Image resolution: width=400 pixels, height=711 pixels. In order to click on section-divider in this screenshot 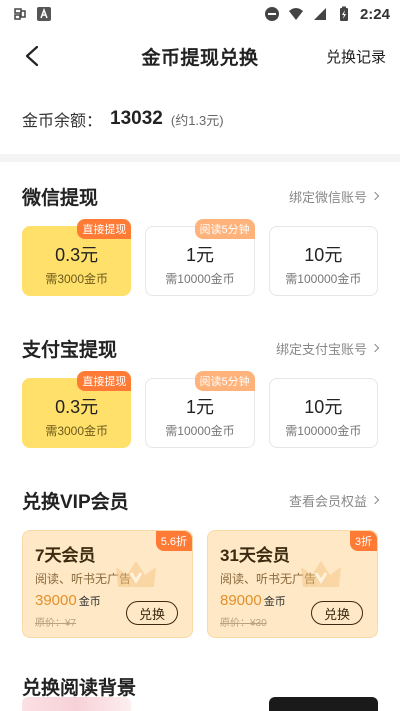, I will do `click(200, 158)`.